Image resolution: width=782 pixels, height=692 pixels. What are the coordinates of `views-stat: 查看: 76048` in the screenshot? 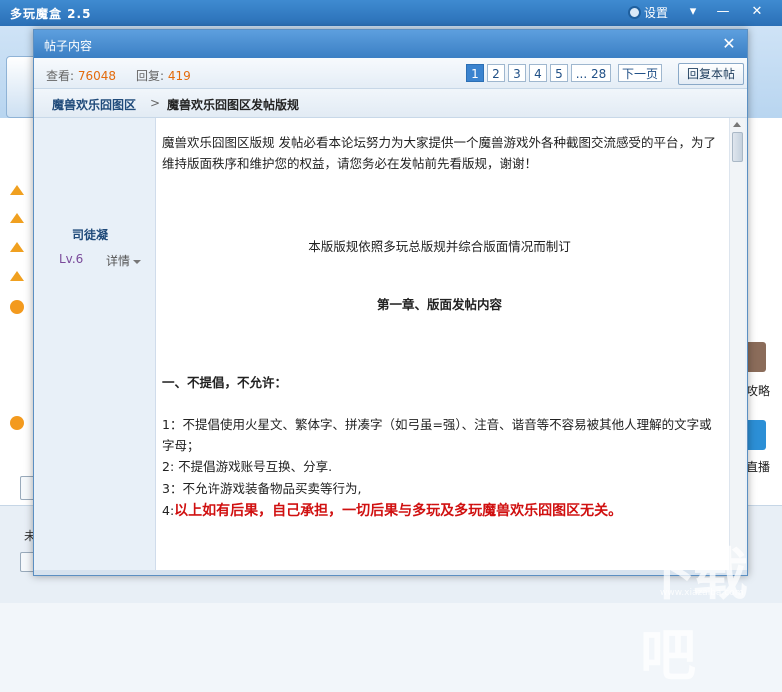 It's located at (81, 75).